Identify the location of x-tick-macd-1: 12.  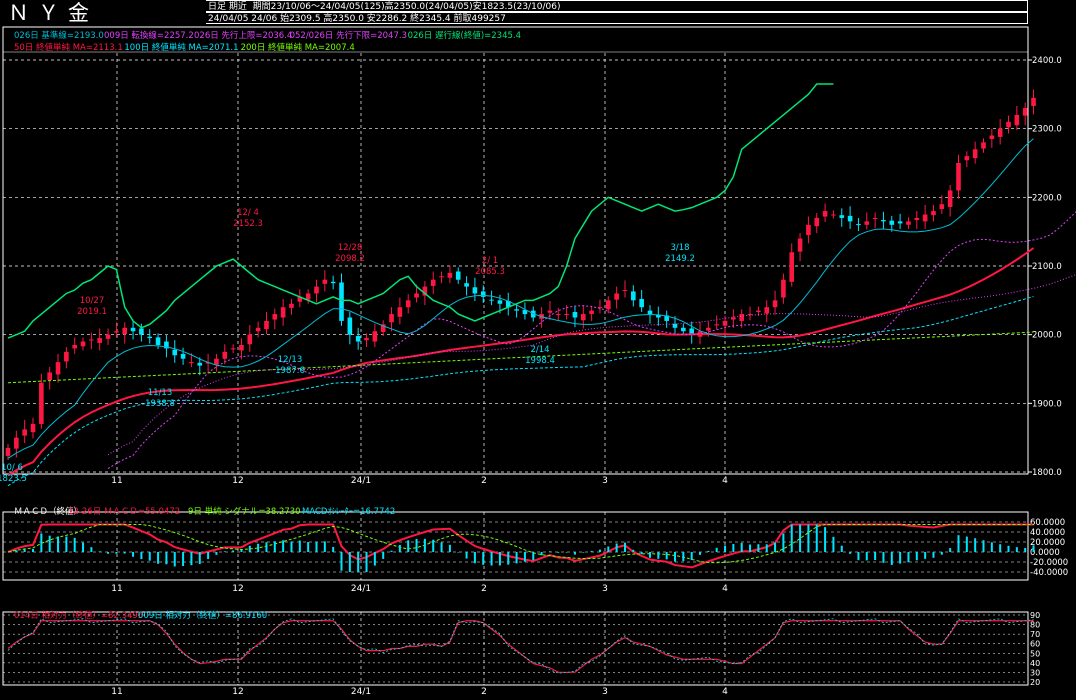
(237, 589).